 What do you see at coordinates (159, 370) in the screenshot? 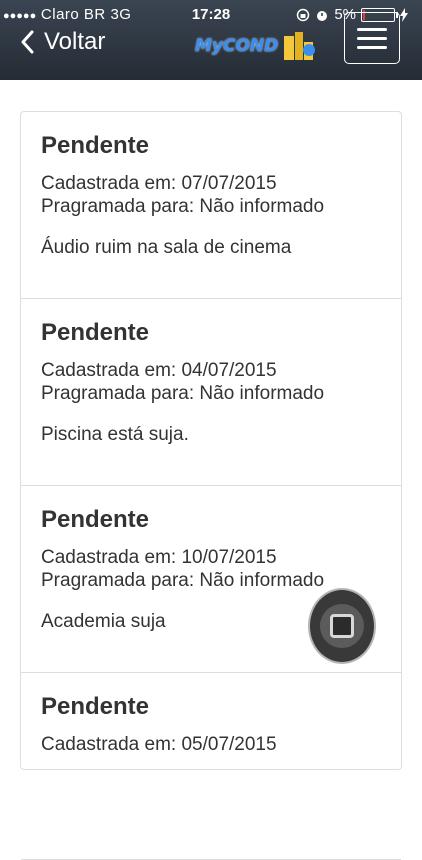
I see `registered-date: Cadastrada em: 04/07/2015` at bounding box center [159, 370].